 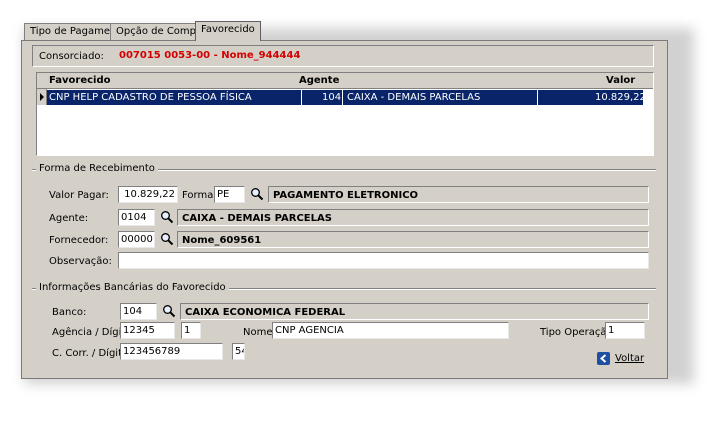 What do you see at coordinates (259, 332) in the screenshot?
I see `nome-label: Nome:` at bounding box center [259, 332].